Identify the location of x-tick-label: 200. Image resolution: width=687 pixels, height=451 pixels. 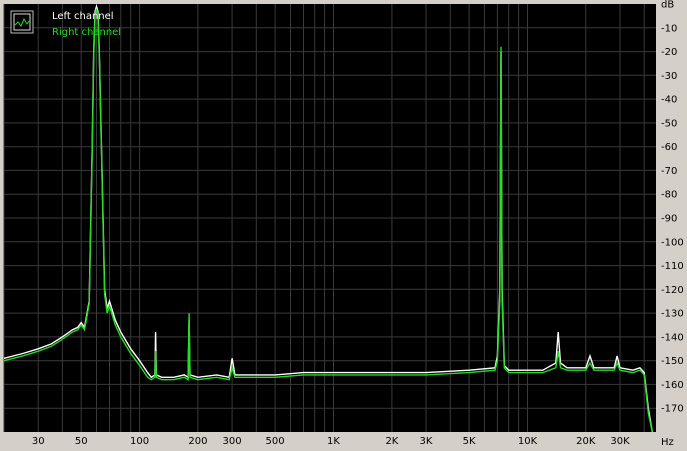
(197, 441).